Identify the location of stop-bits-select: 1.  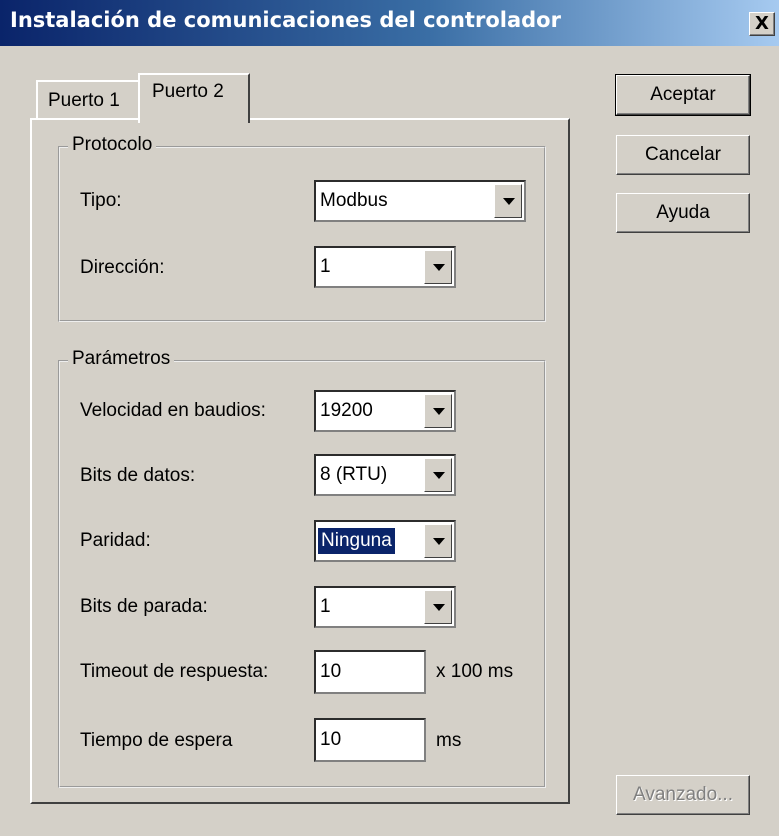
(385, 607).